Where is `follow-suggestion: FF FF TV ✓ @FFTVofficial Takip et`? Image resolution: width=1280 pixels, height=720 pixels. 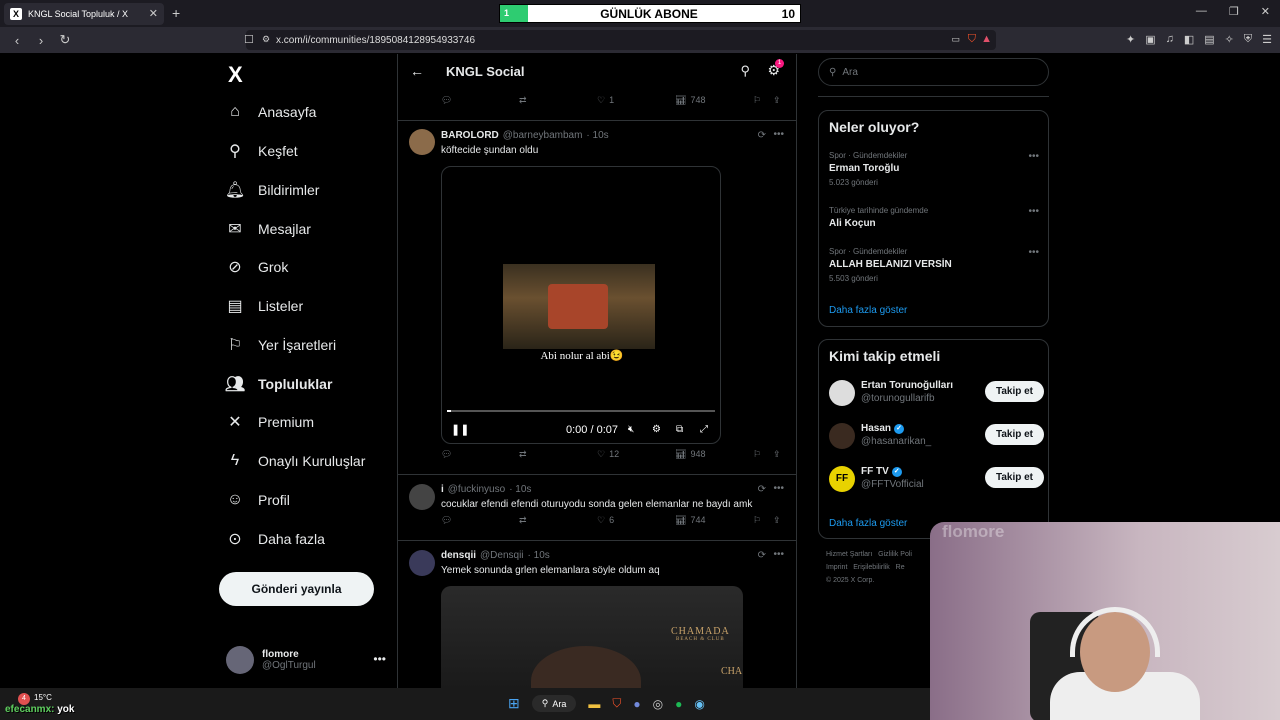
follow-suggestion: FF FF TV ✓ @FFTVofficial Takip et is located at coordinates (936, 481).